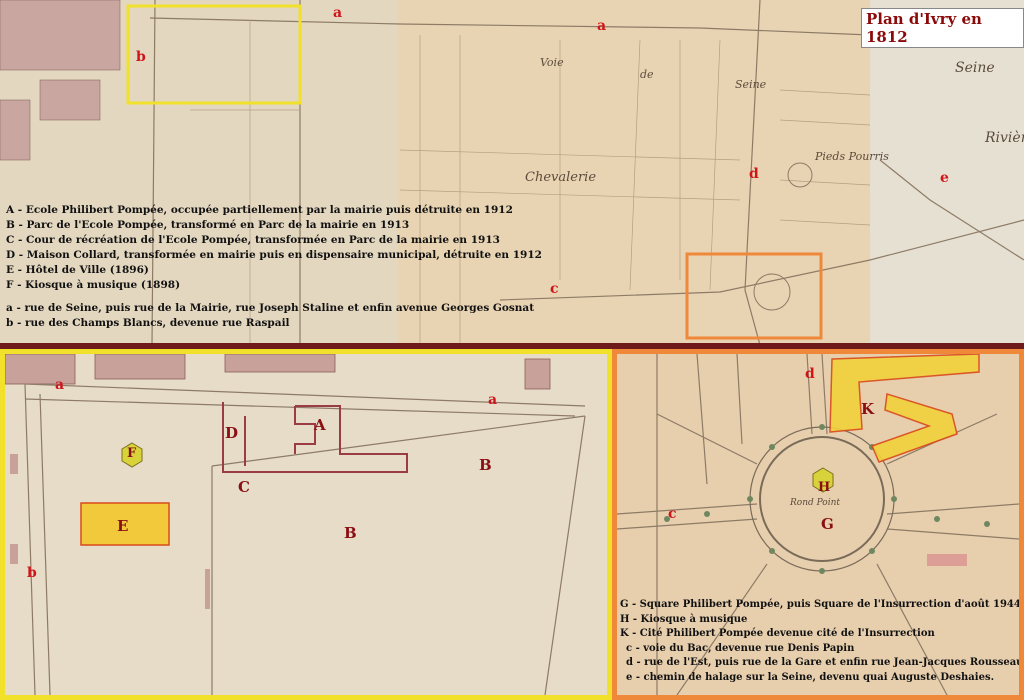 The width and height of the screenshot is (1024, 700). What do you see at coordinates (60, 385) in the screenshot?
I see `zoom-road-label-a-1: a` at bounding box center [60, 385].